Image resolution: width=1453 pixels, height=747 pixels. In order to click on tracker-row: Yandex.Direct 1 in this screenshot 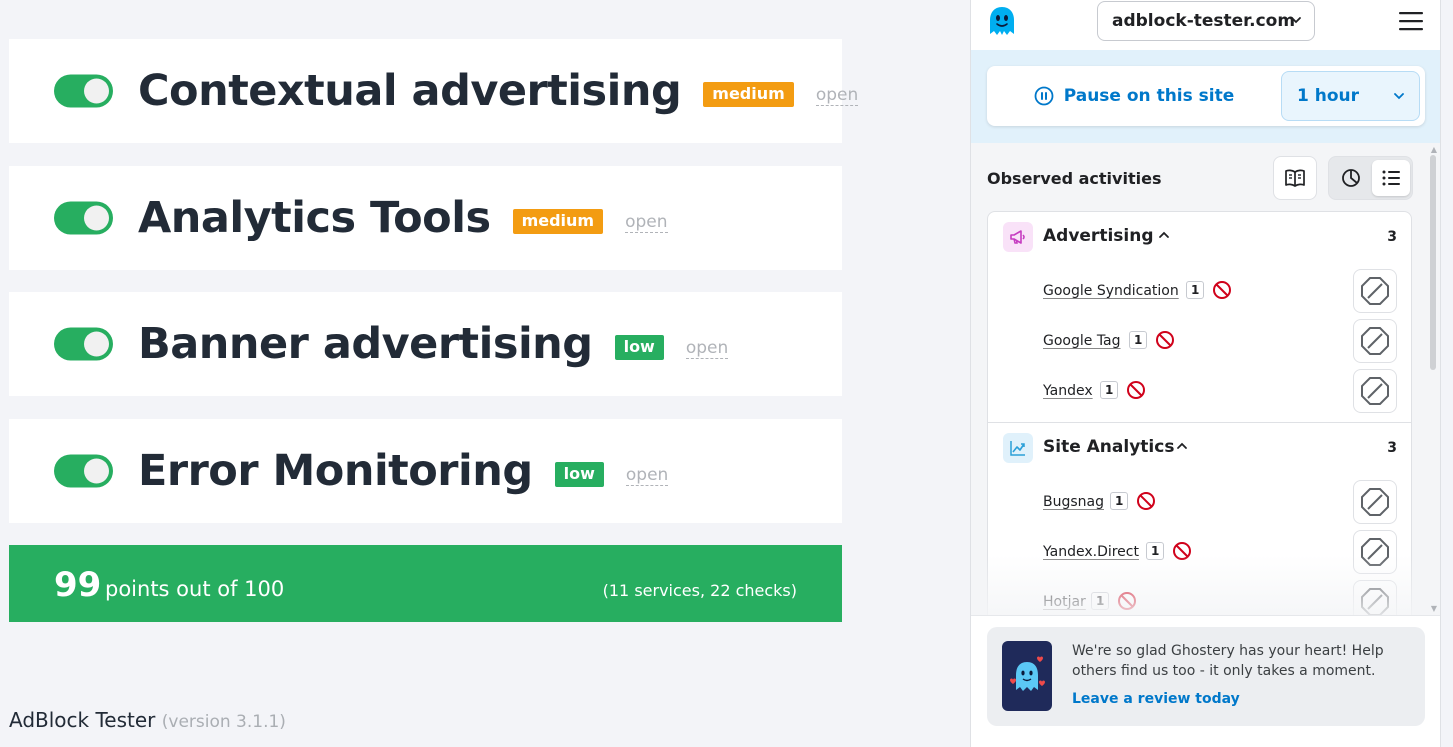, I will do `click(1199, 551)`.